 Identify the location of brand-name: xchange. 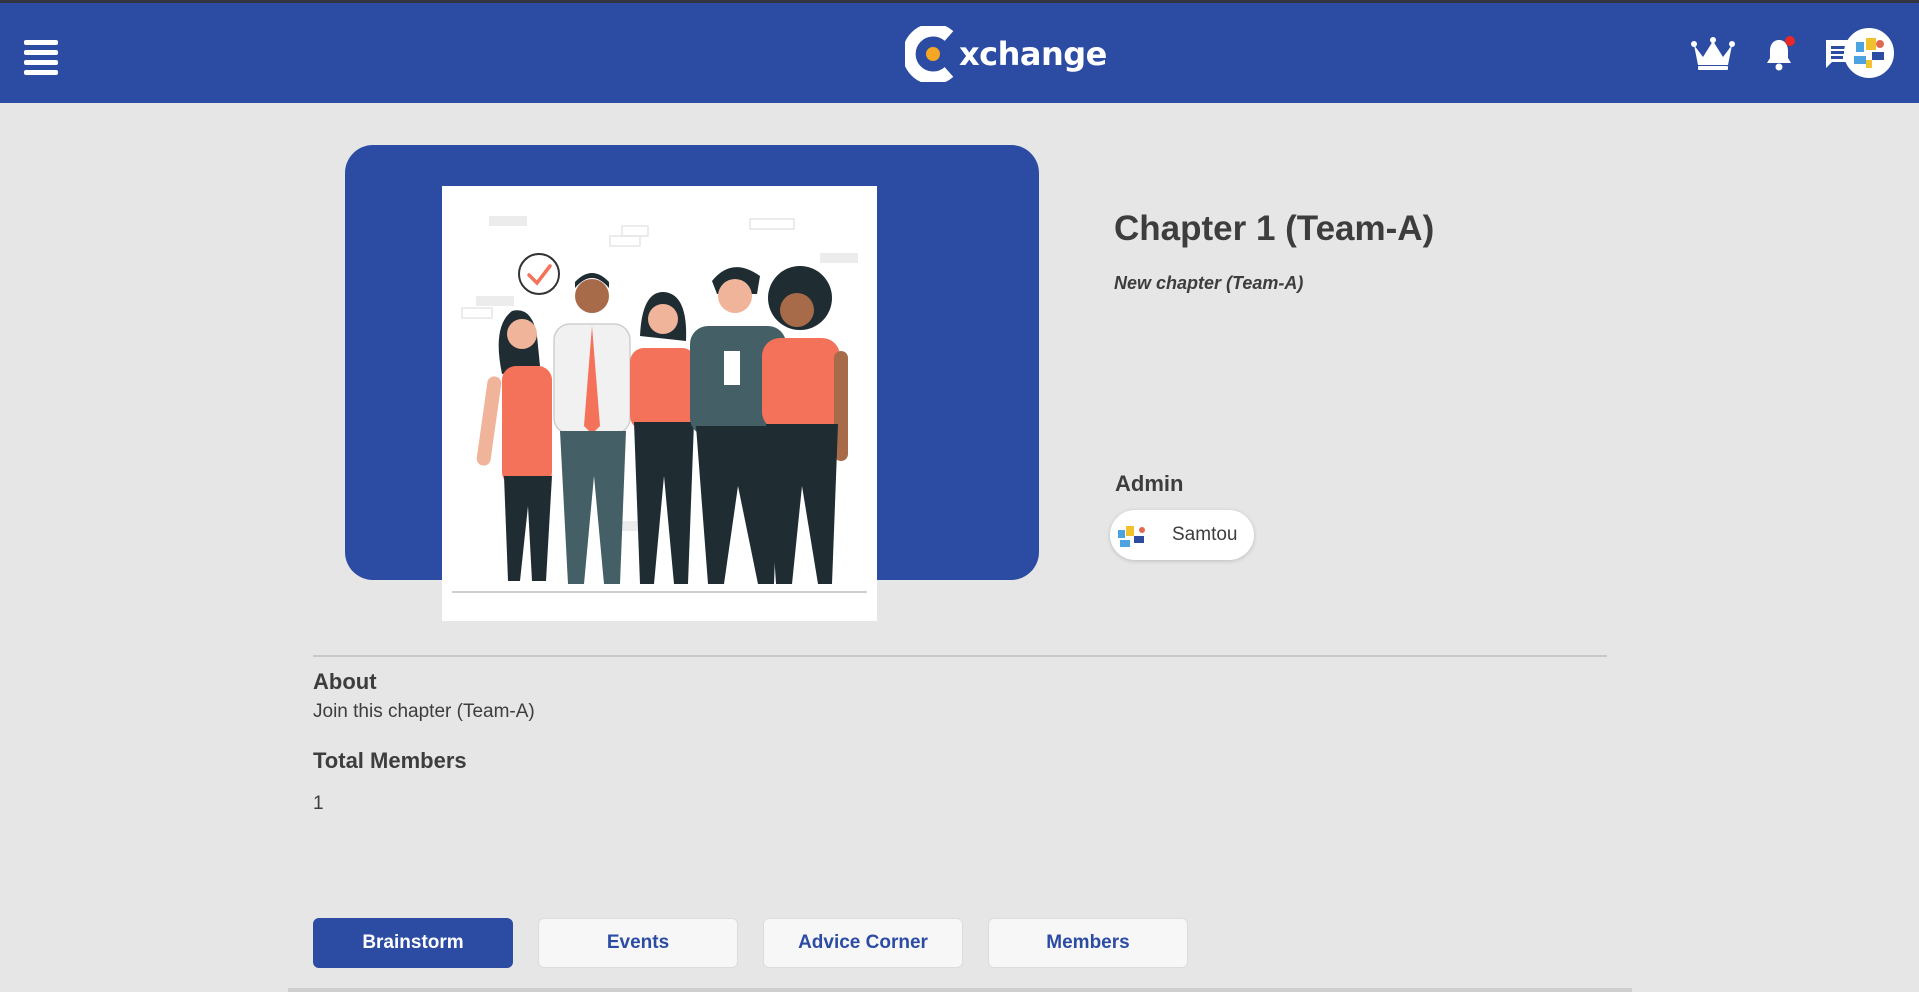
(1033, 54).